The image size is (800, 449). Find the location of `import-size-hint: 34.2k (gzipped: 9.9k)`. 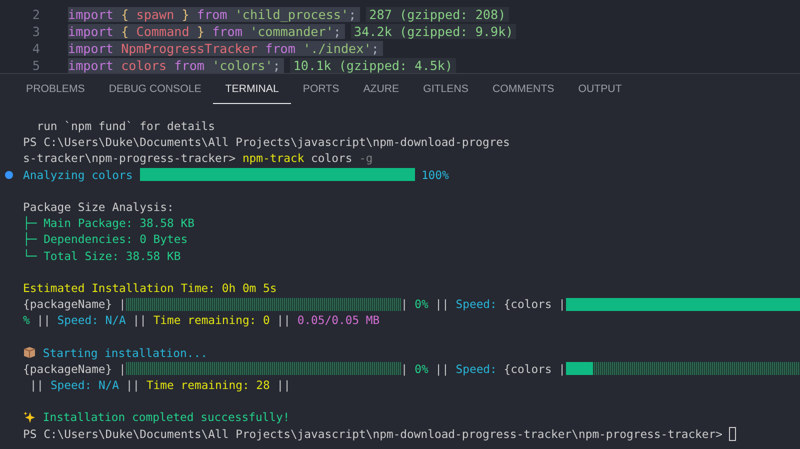

import-size-hint: 34.2k (gzipped: 9.9k) is located at coordinates (433, 31).